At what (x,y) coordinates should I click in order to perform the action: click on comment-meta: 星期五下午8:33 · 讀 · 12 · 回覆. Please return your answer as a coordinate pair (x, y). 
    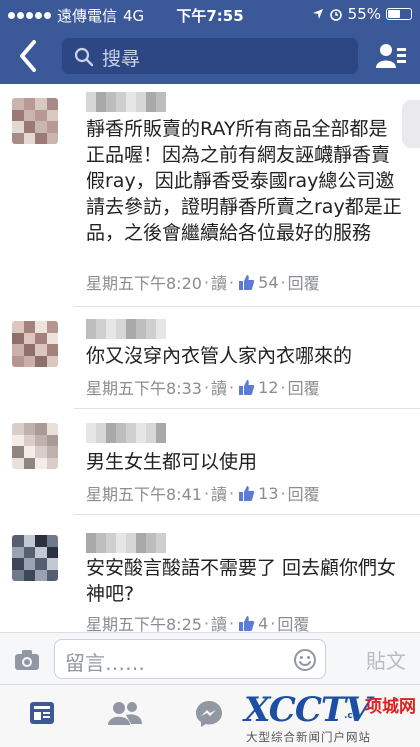
    Looking at the image, I should click on (203, 387).